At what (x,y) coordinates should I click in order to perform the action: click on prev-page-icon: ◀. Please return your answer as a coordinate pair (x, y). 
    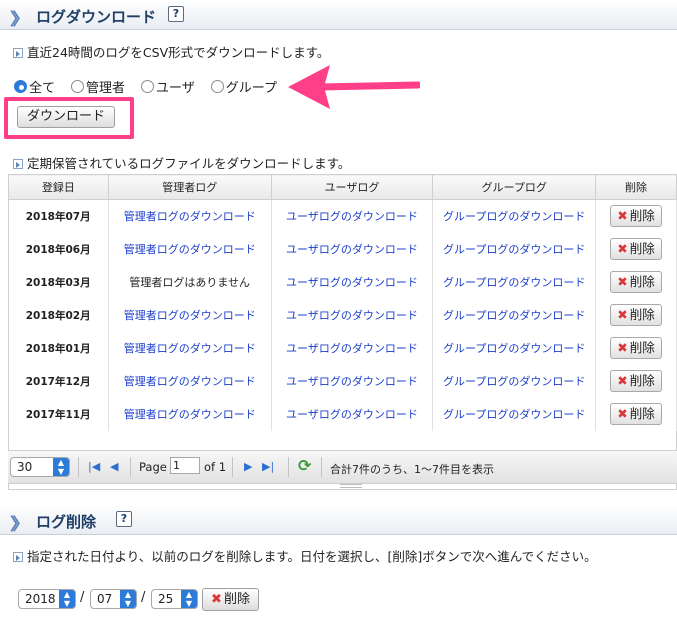
    Looking at the image, I should click on (114, 466).